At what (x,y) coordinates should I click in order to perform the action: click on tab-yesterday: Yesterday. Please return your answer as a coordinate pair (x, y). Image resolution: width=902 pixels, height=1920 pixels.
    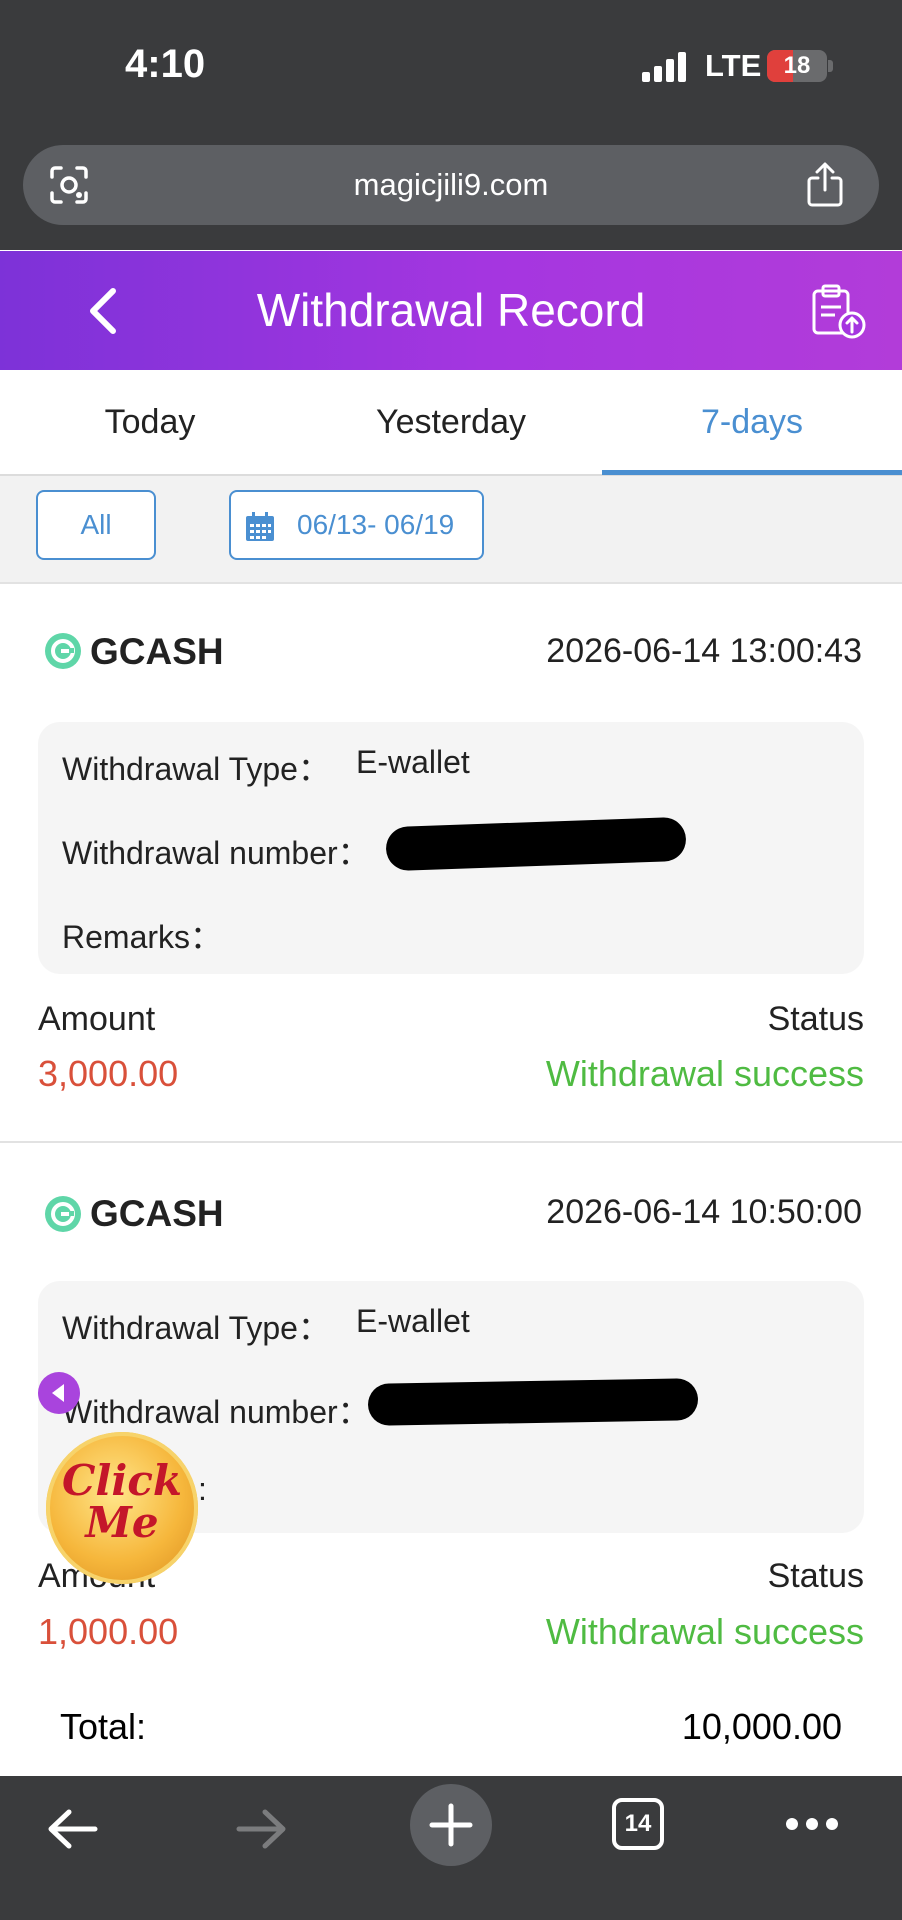
    Looking at the image, I should click on (451, 422).